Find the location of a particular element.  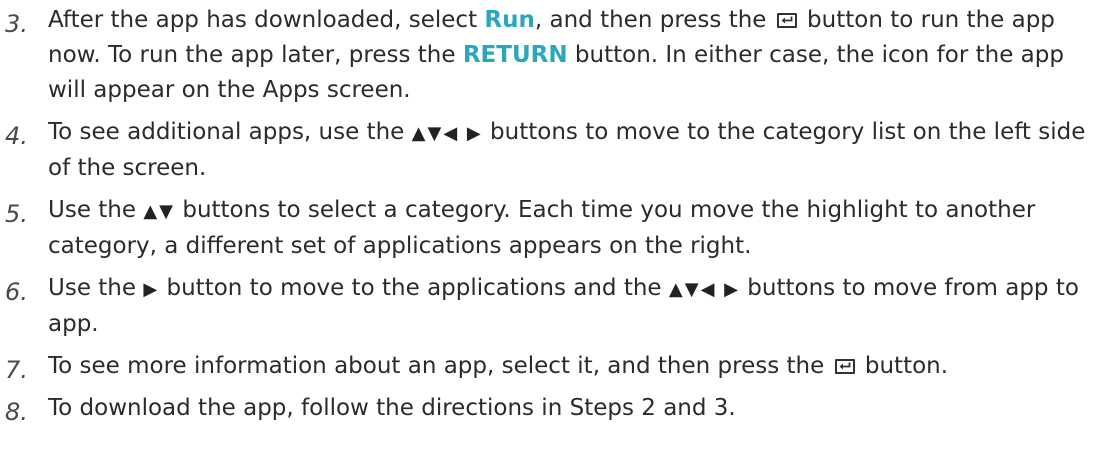

step-text: button. is located at coordinates (903, 366).